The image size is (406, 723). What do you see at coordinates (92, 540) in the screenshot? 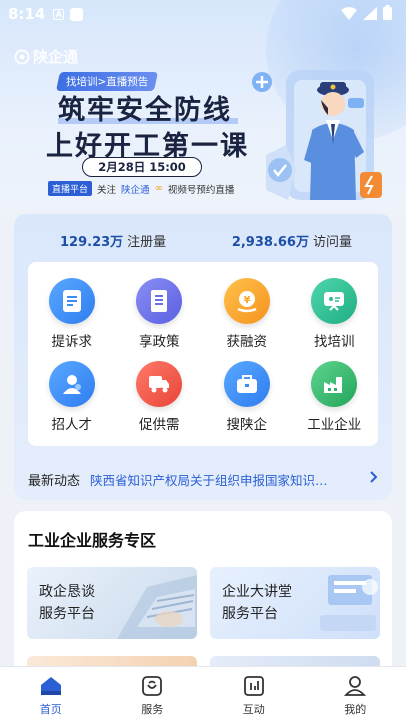
I see `section-title: 工业企业服务专区` at bounding box center [92, 540].